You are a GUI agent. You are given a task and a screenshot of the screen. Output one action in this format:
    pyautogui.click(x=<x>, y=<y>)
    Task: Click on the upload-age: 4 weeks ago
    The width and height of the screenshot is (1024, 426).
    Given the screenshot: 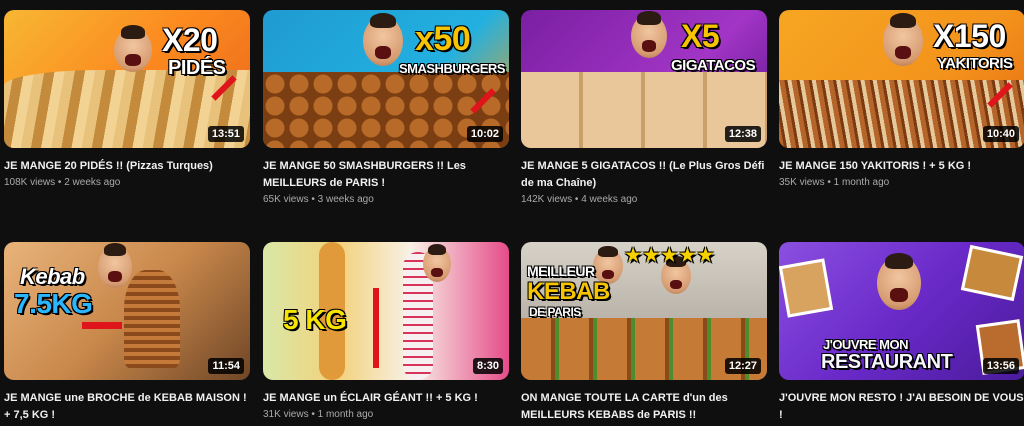 What is the action you would take?
    pyautogui.click(x=609, y=199)
    